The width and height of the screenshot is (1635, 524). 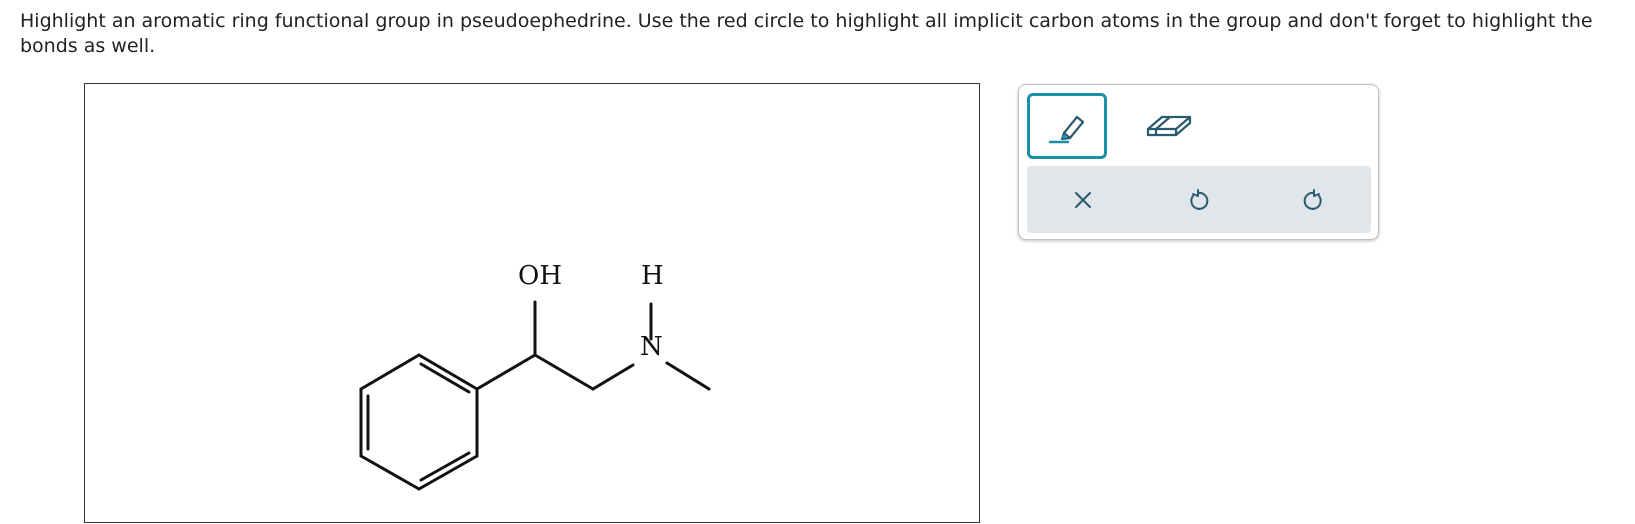 I want to click on eraser-icon, so click(x=1169, y=126).